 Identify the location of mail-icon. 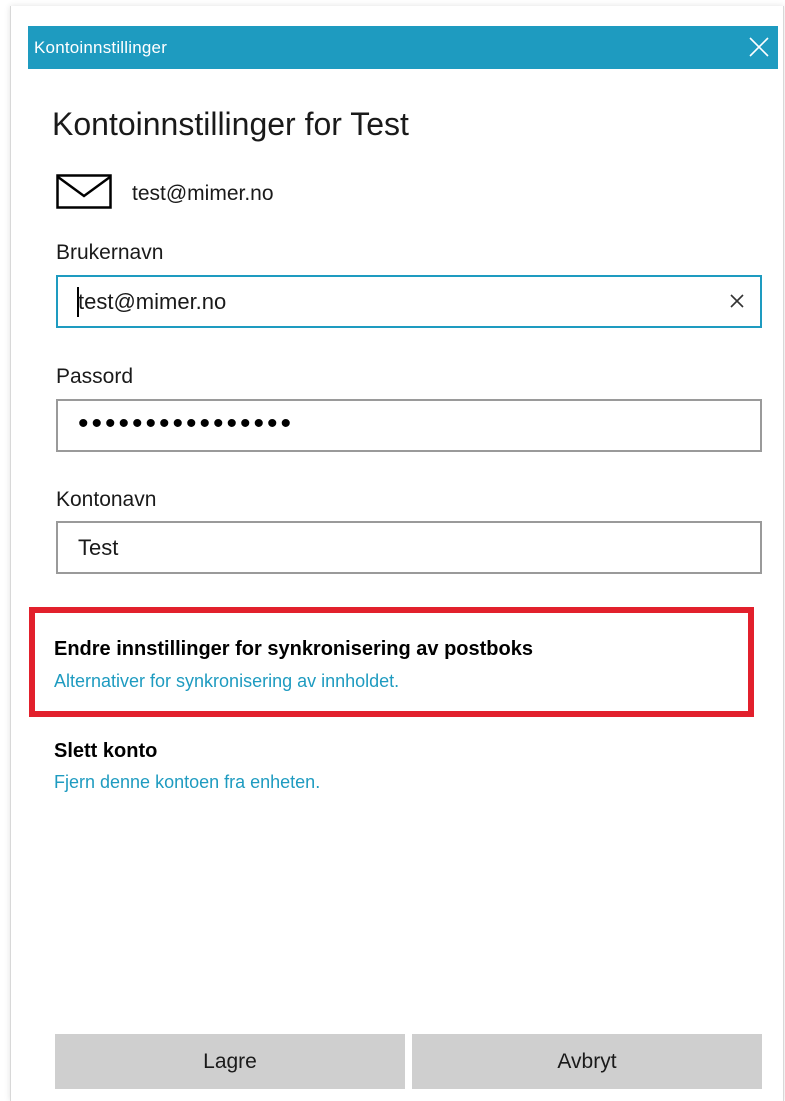
(84, 191).